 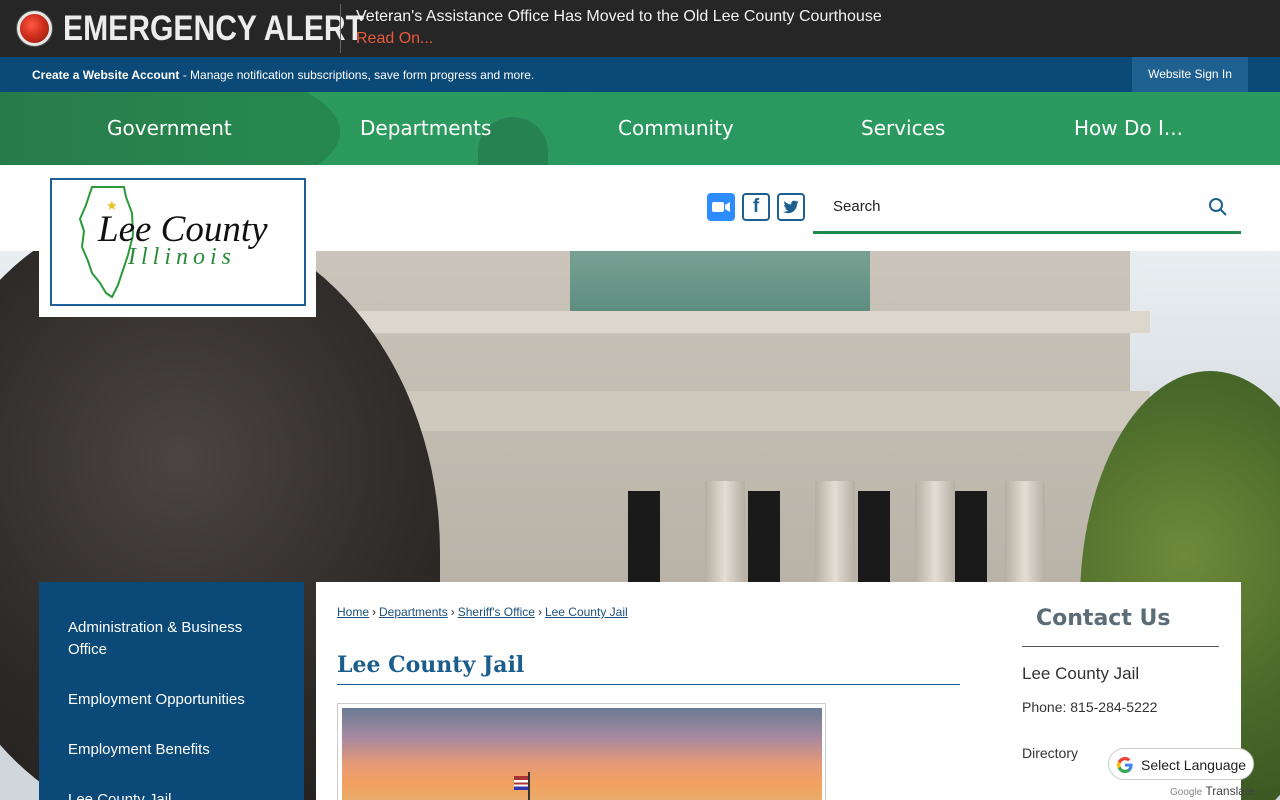 I want to click on site-logo: ★ Lee County Illinois, so click(x=177, y=241).